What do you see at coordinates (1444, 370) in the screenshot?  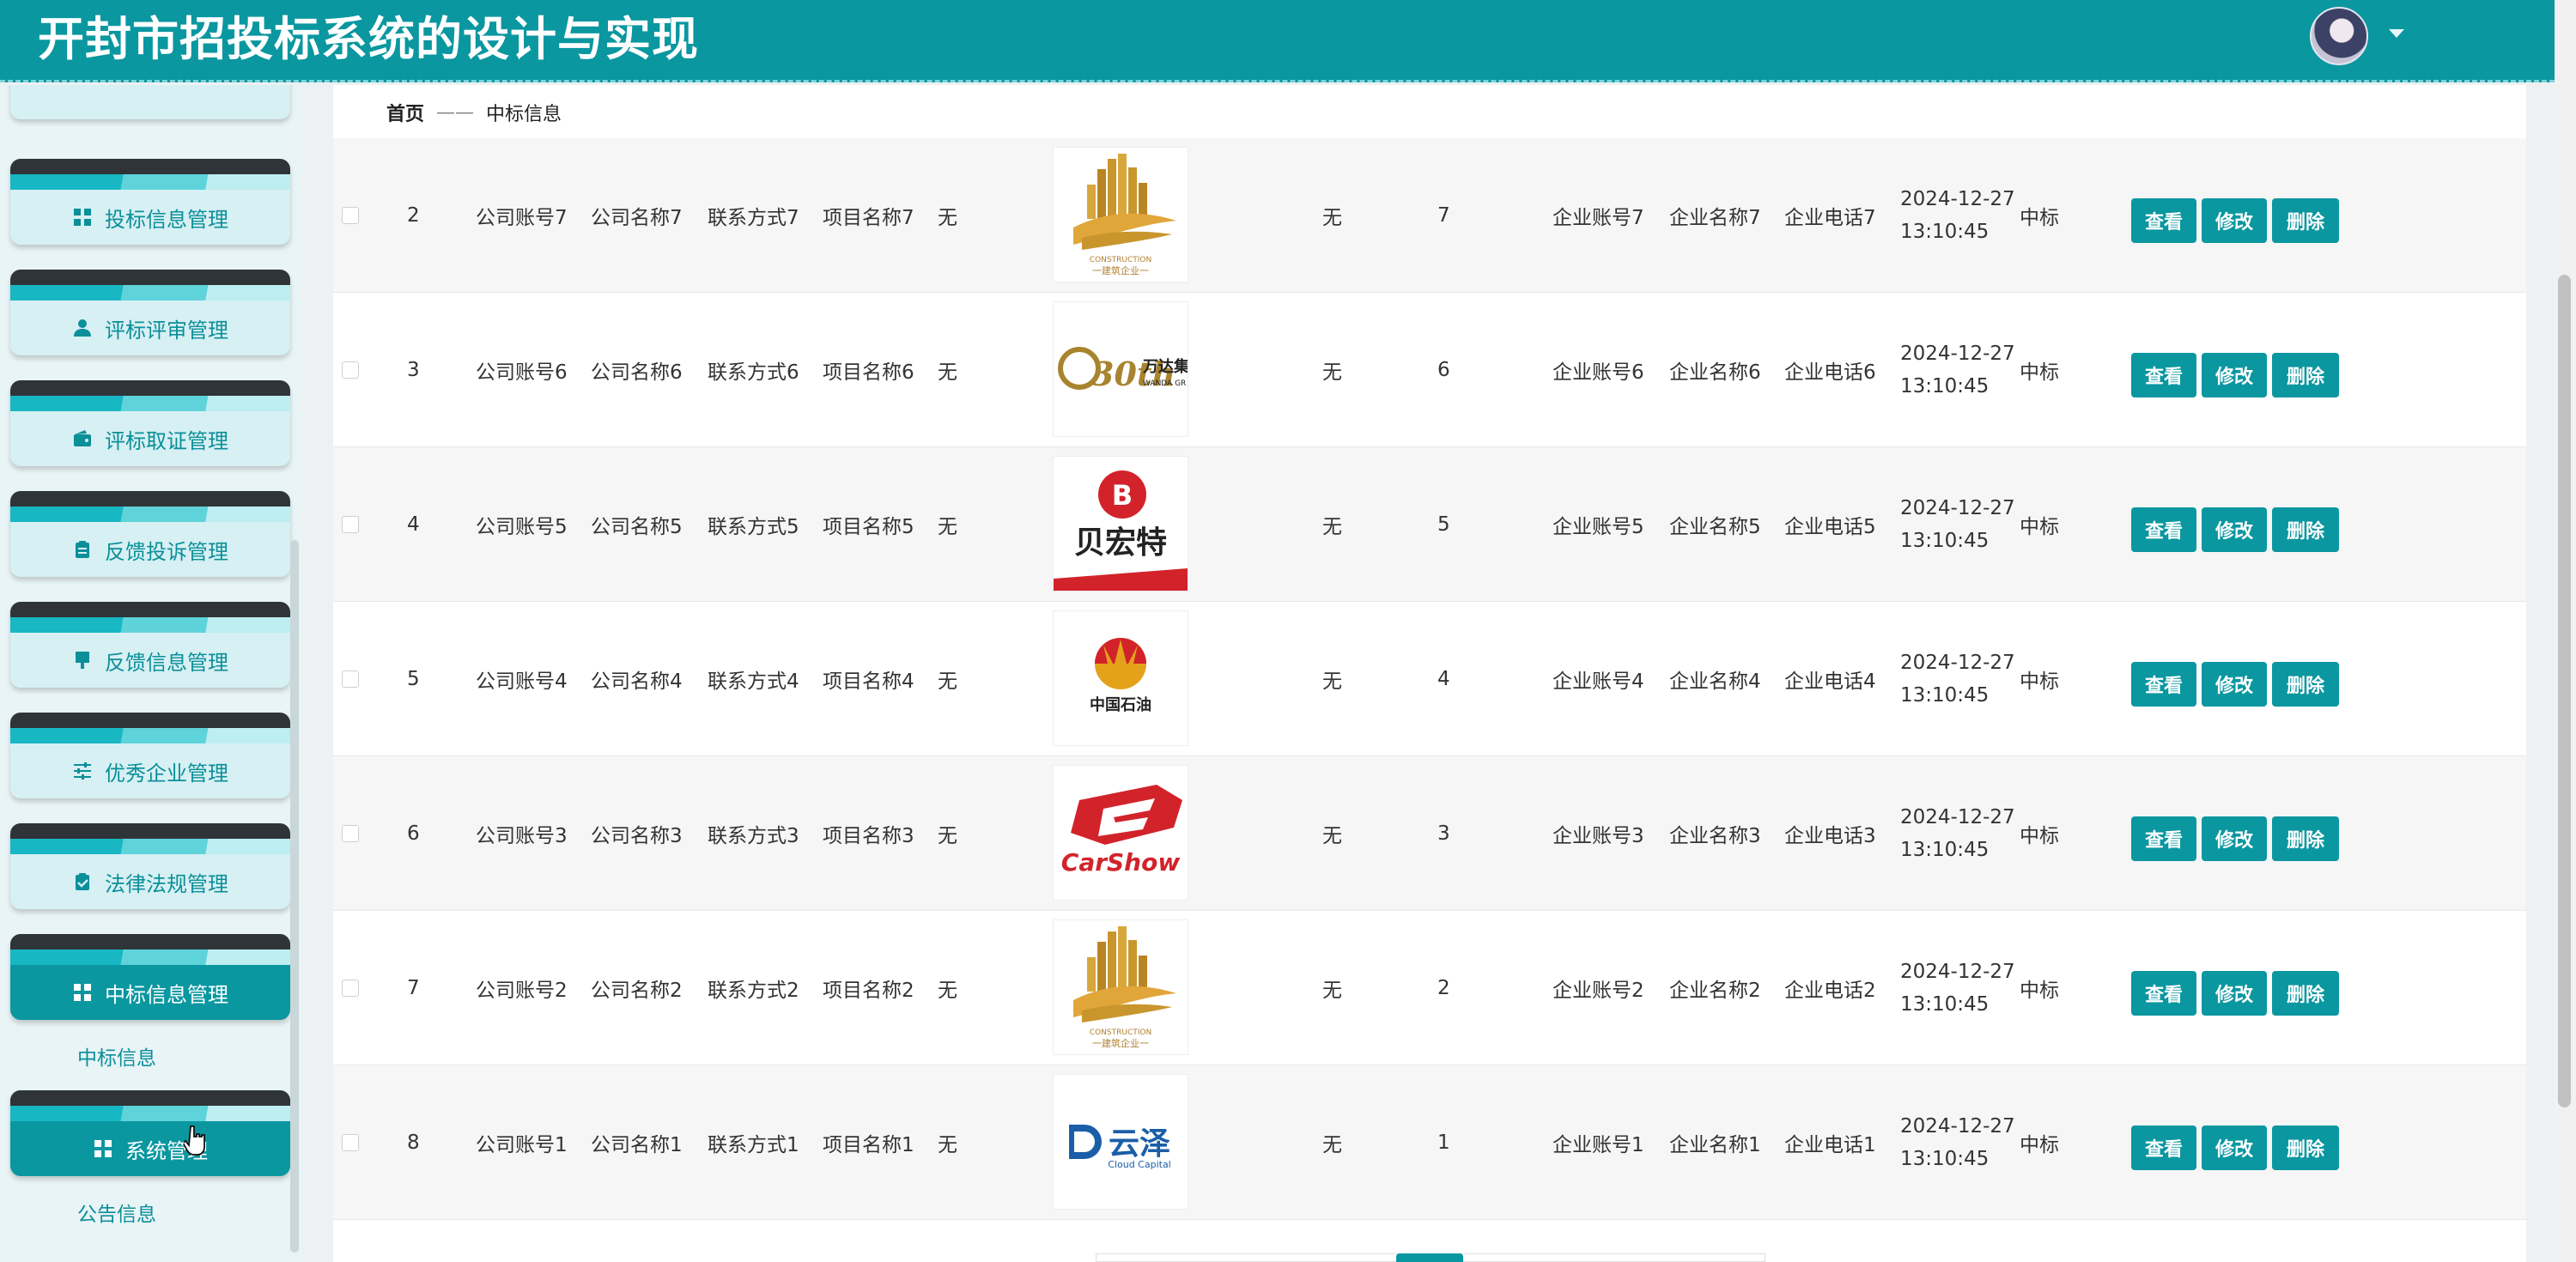 I see `cell-number: 6` at bounding box center [1444, 370].